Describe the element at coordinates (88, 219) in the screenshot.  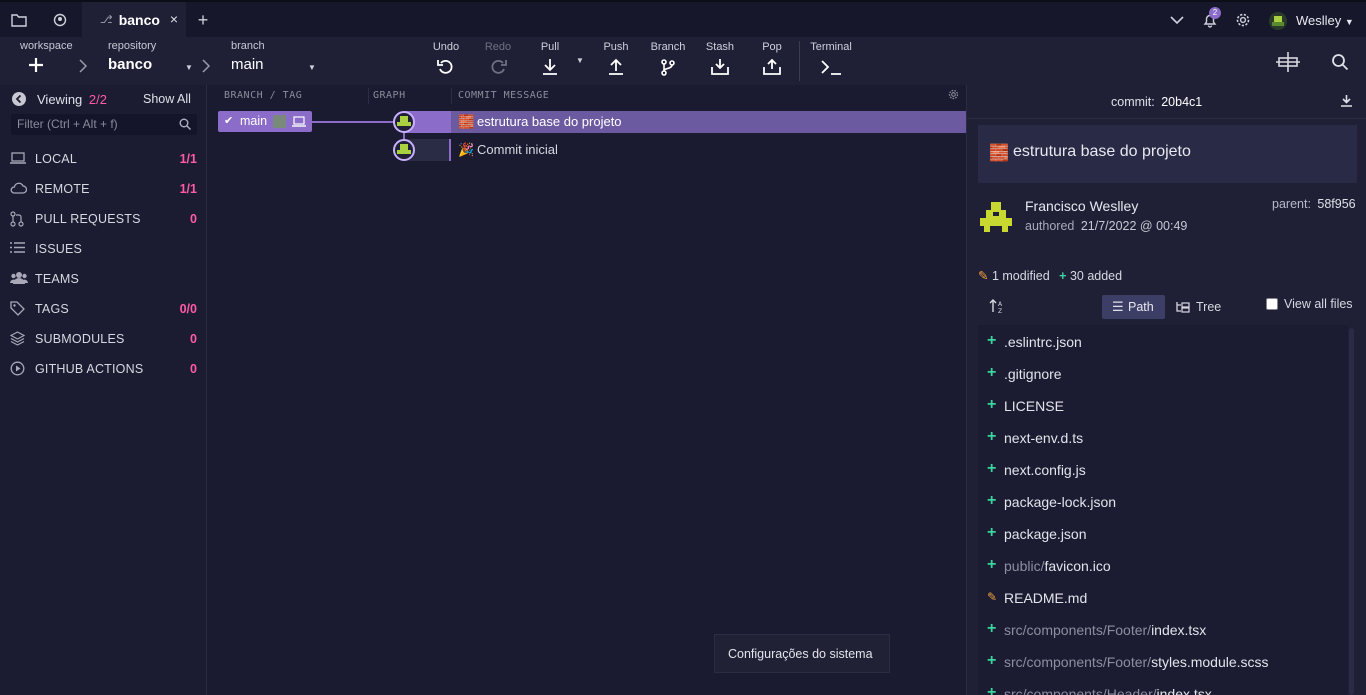
I see `sidebar-item-label: PULL REQUESTS` at that location.